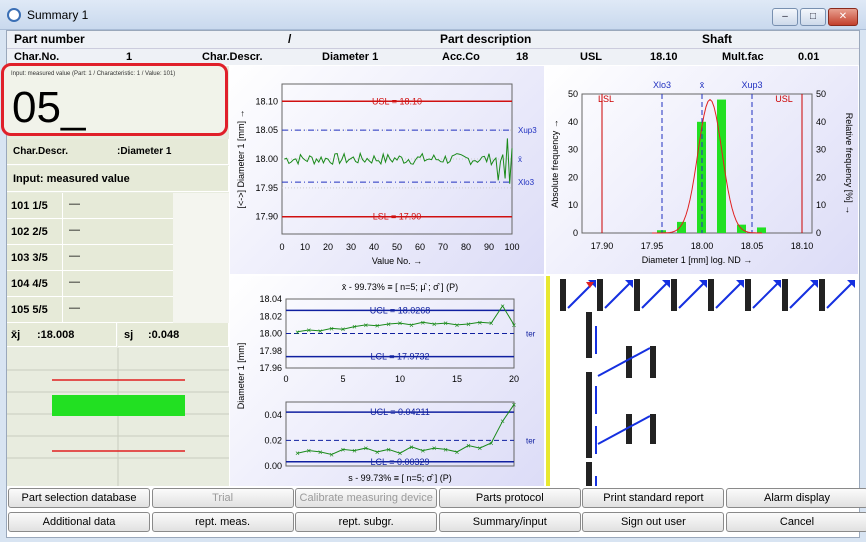 This screenshot has height=542, width=866. I want to click on y-tick-label: 0, so click(575, 233).